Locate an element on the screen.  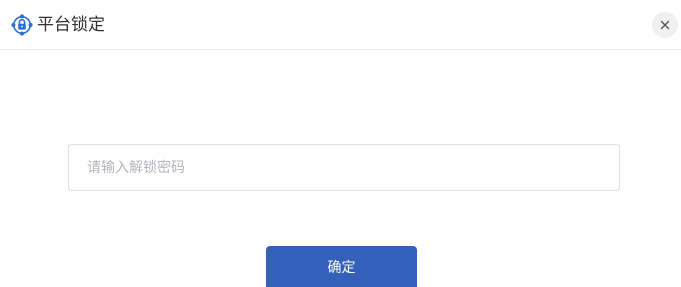
close-button is located at coordinates (665, 25).